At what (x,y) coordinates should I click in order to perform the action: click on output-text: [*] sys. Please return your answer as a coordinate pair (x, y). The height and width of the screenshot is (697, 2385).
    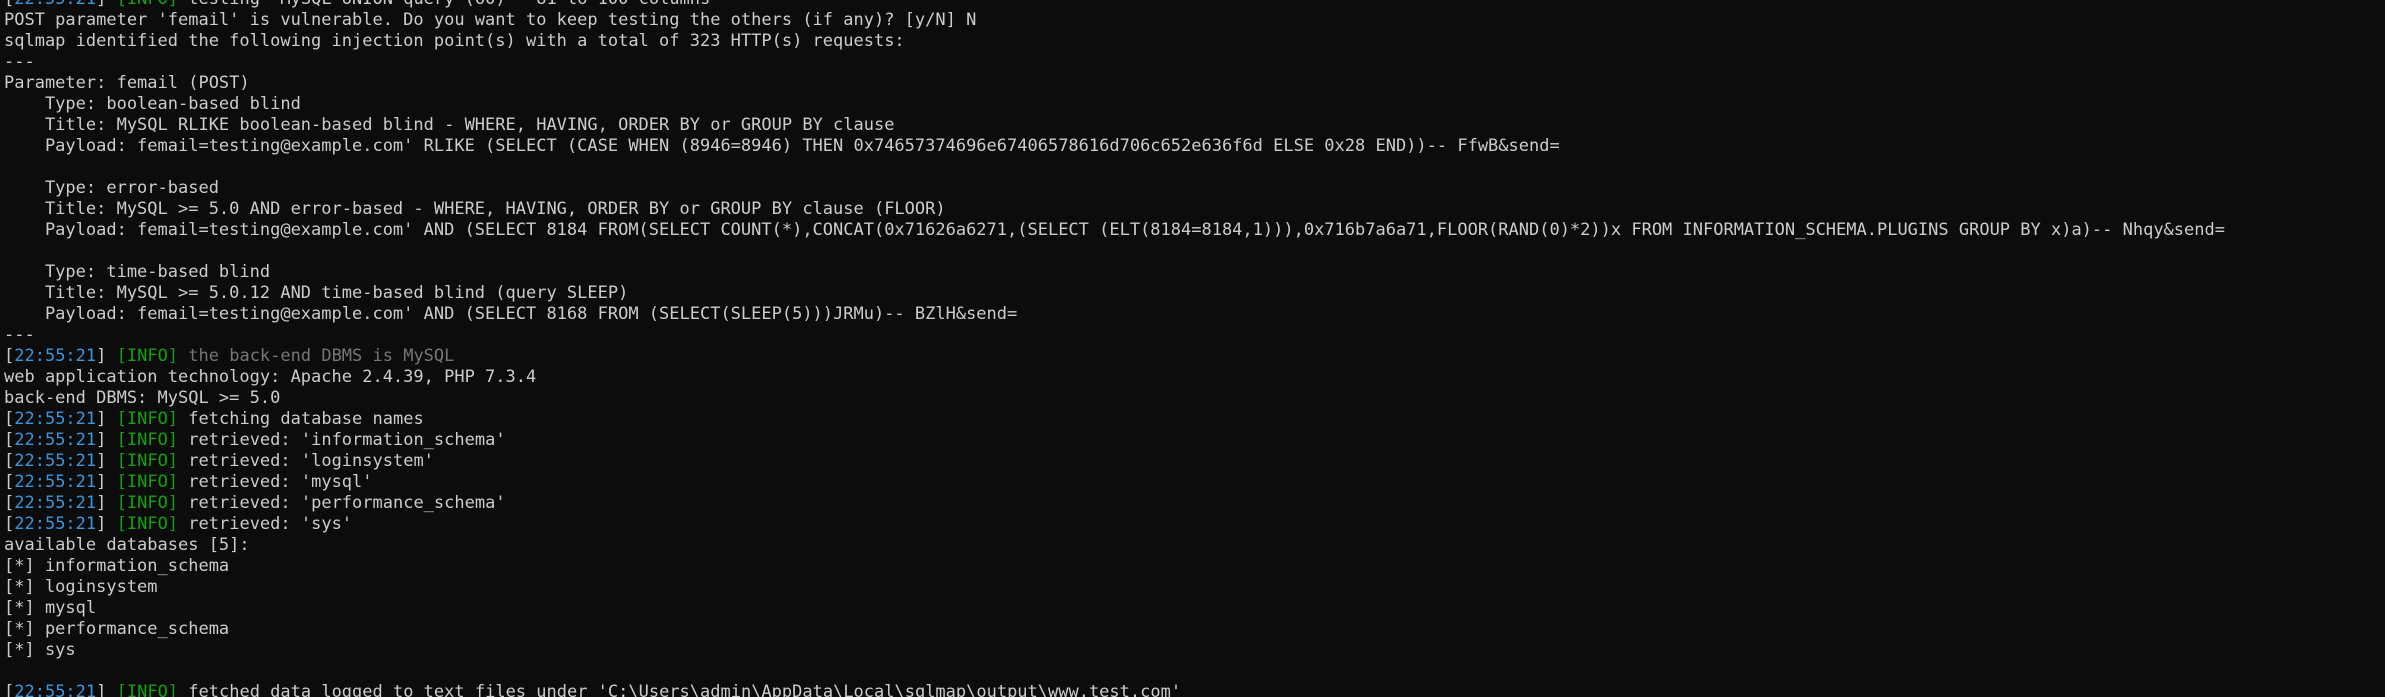
    Looking at the image, I should click on (40, 650).